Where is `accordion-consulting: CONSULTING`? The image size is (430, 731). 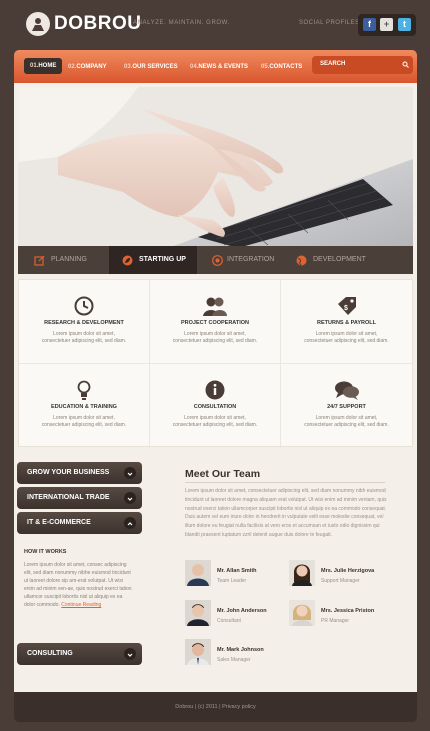 accordion-consulting: CONSULTING is located at coordinates (79, 654).